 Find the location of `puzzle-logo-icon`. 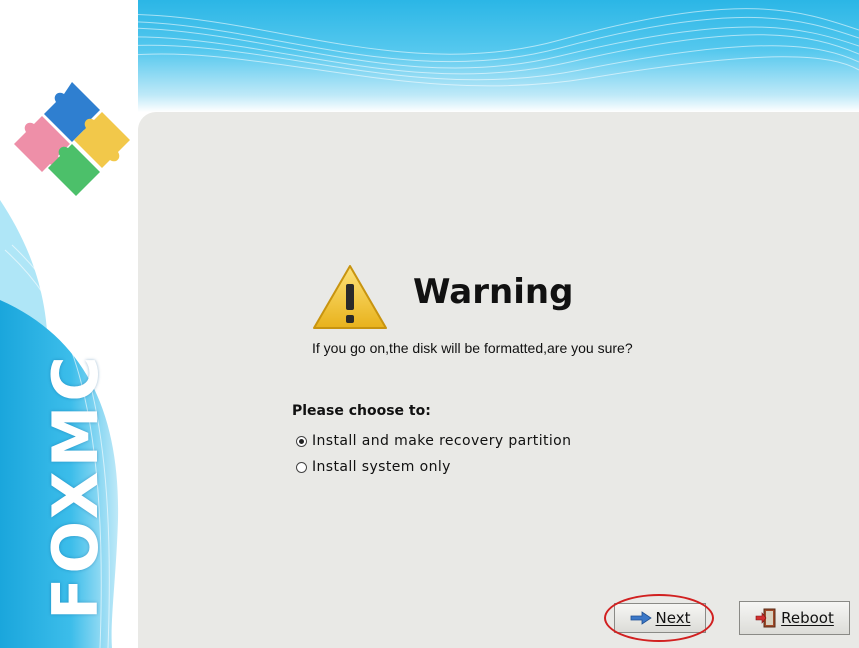

puzzle-logo-icon is located at coordinates (72, 139).